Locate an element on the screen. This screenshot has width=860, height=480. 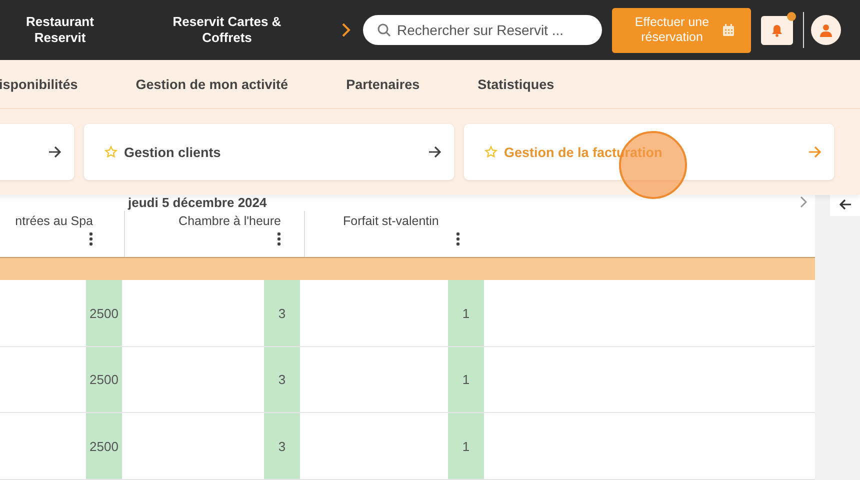
chevron-right-icon is located at coordinates (804, 202).